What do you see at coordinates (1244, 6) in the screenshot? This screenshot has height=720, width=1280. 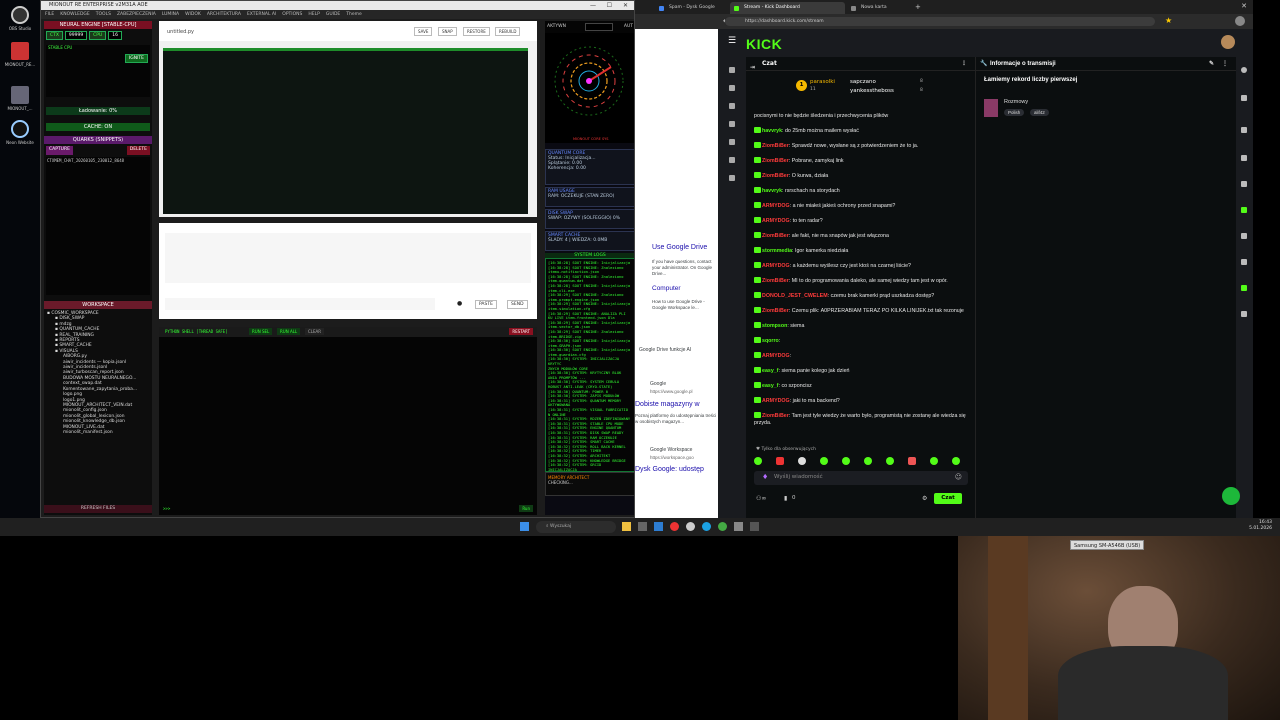 I see `close-window-icon: ✕` at bounding box center [1244, 6].